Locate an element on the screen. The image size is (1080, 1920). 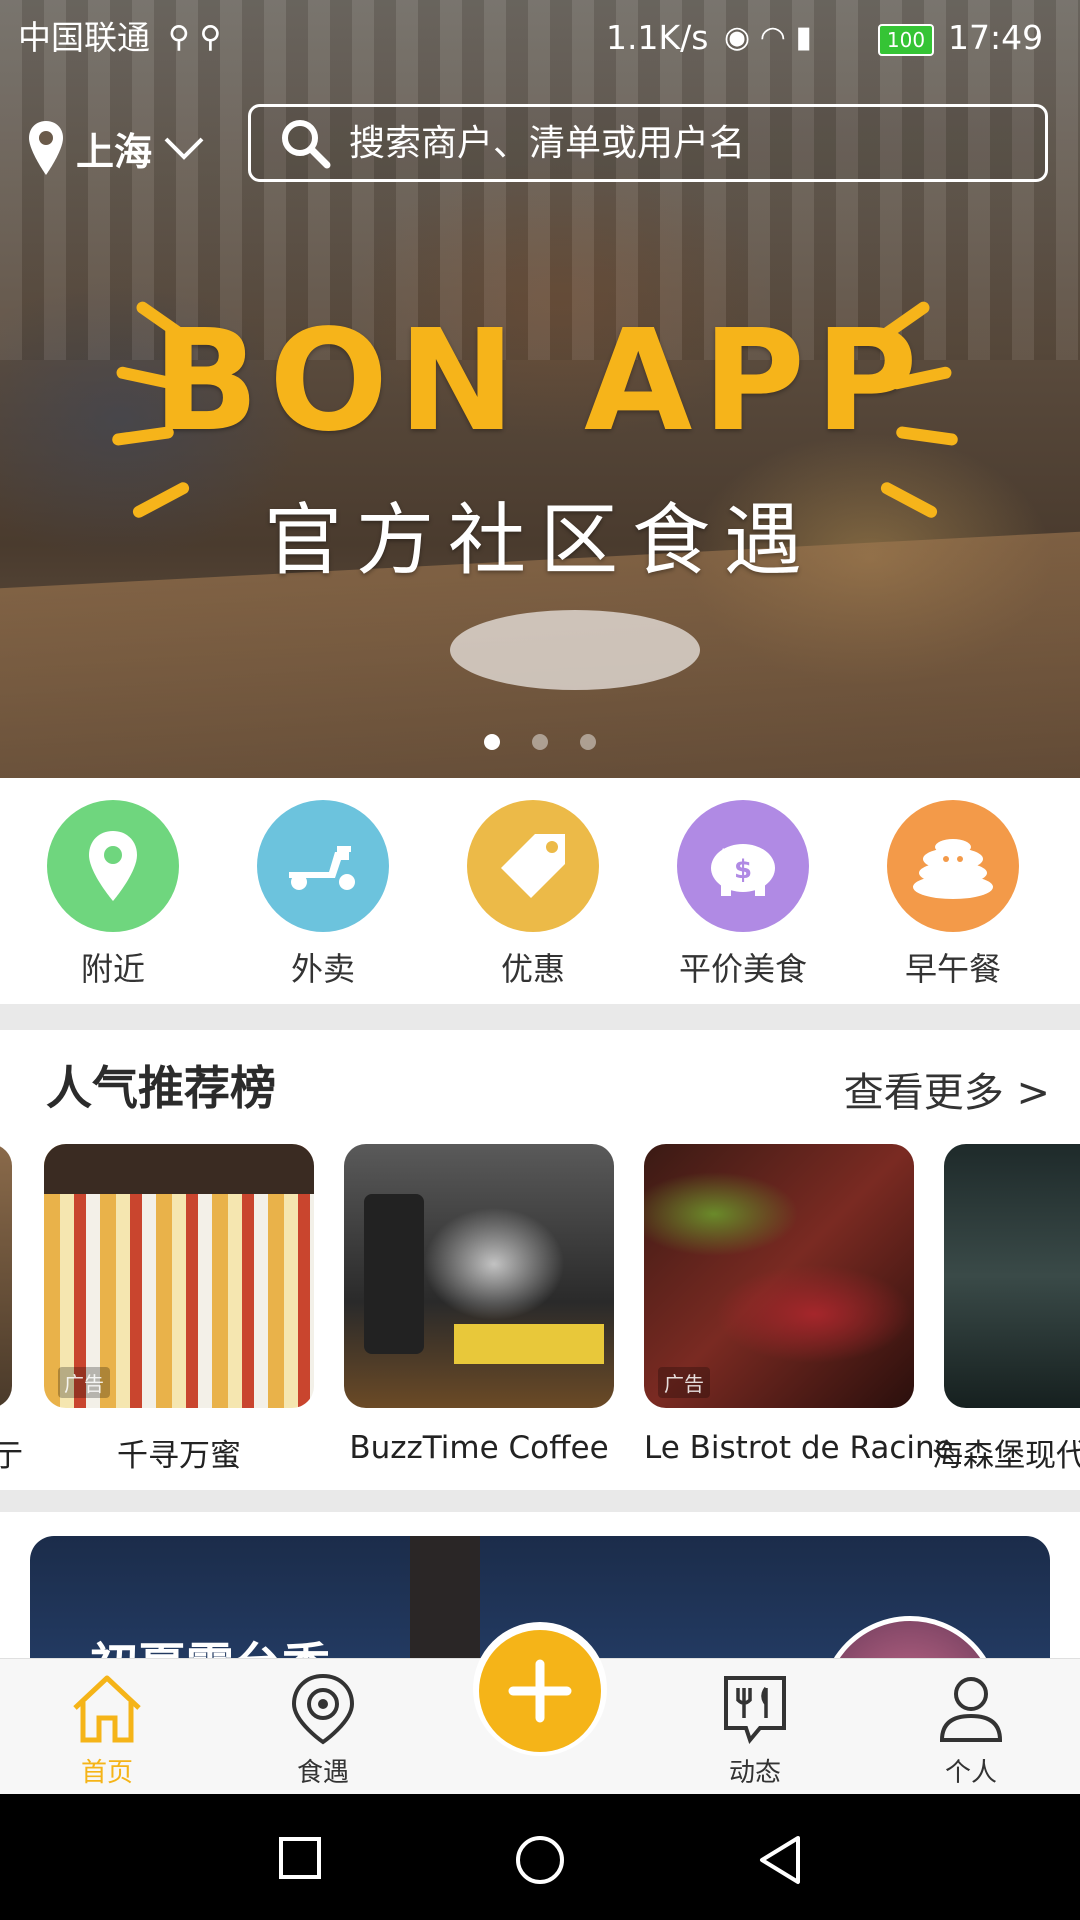
tab-home: 首页 is located at coordinates (107, 1730).